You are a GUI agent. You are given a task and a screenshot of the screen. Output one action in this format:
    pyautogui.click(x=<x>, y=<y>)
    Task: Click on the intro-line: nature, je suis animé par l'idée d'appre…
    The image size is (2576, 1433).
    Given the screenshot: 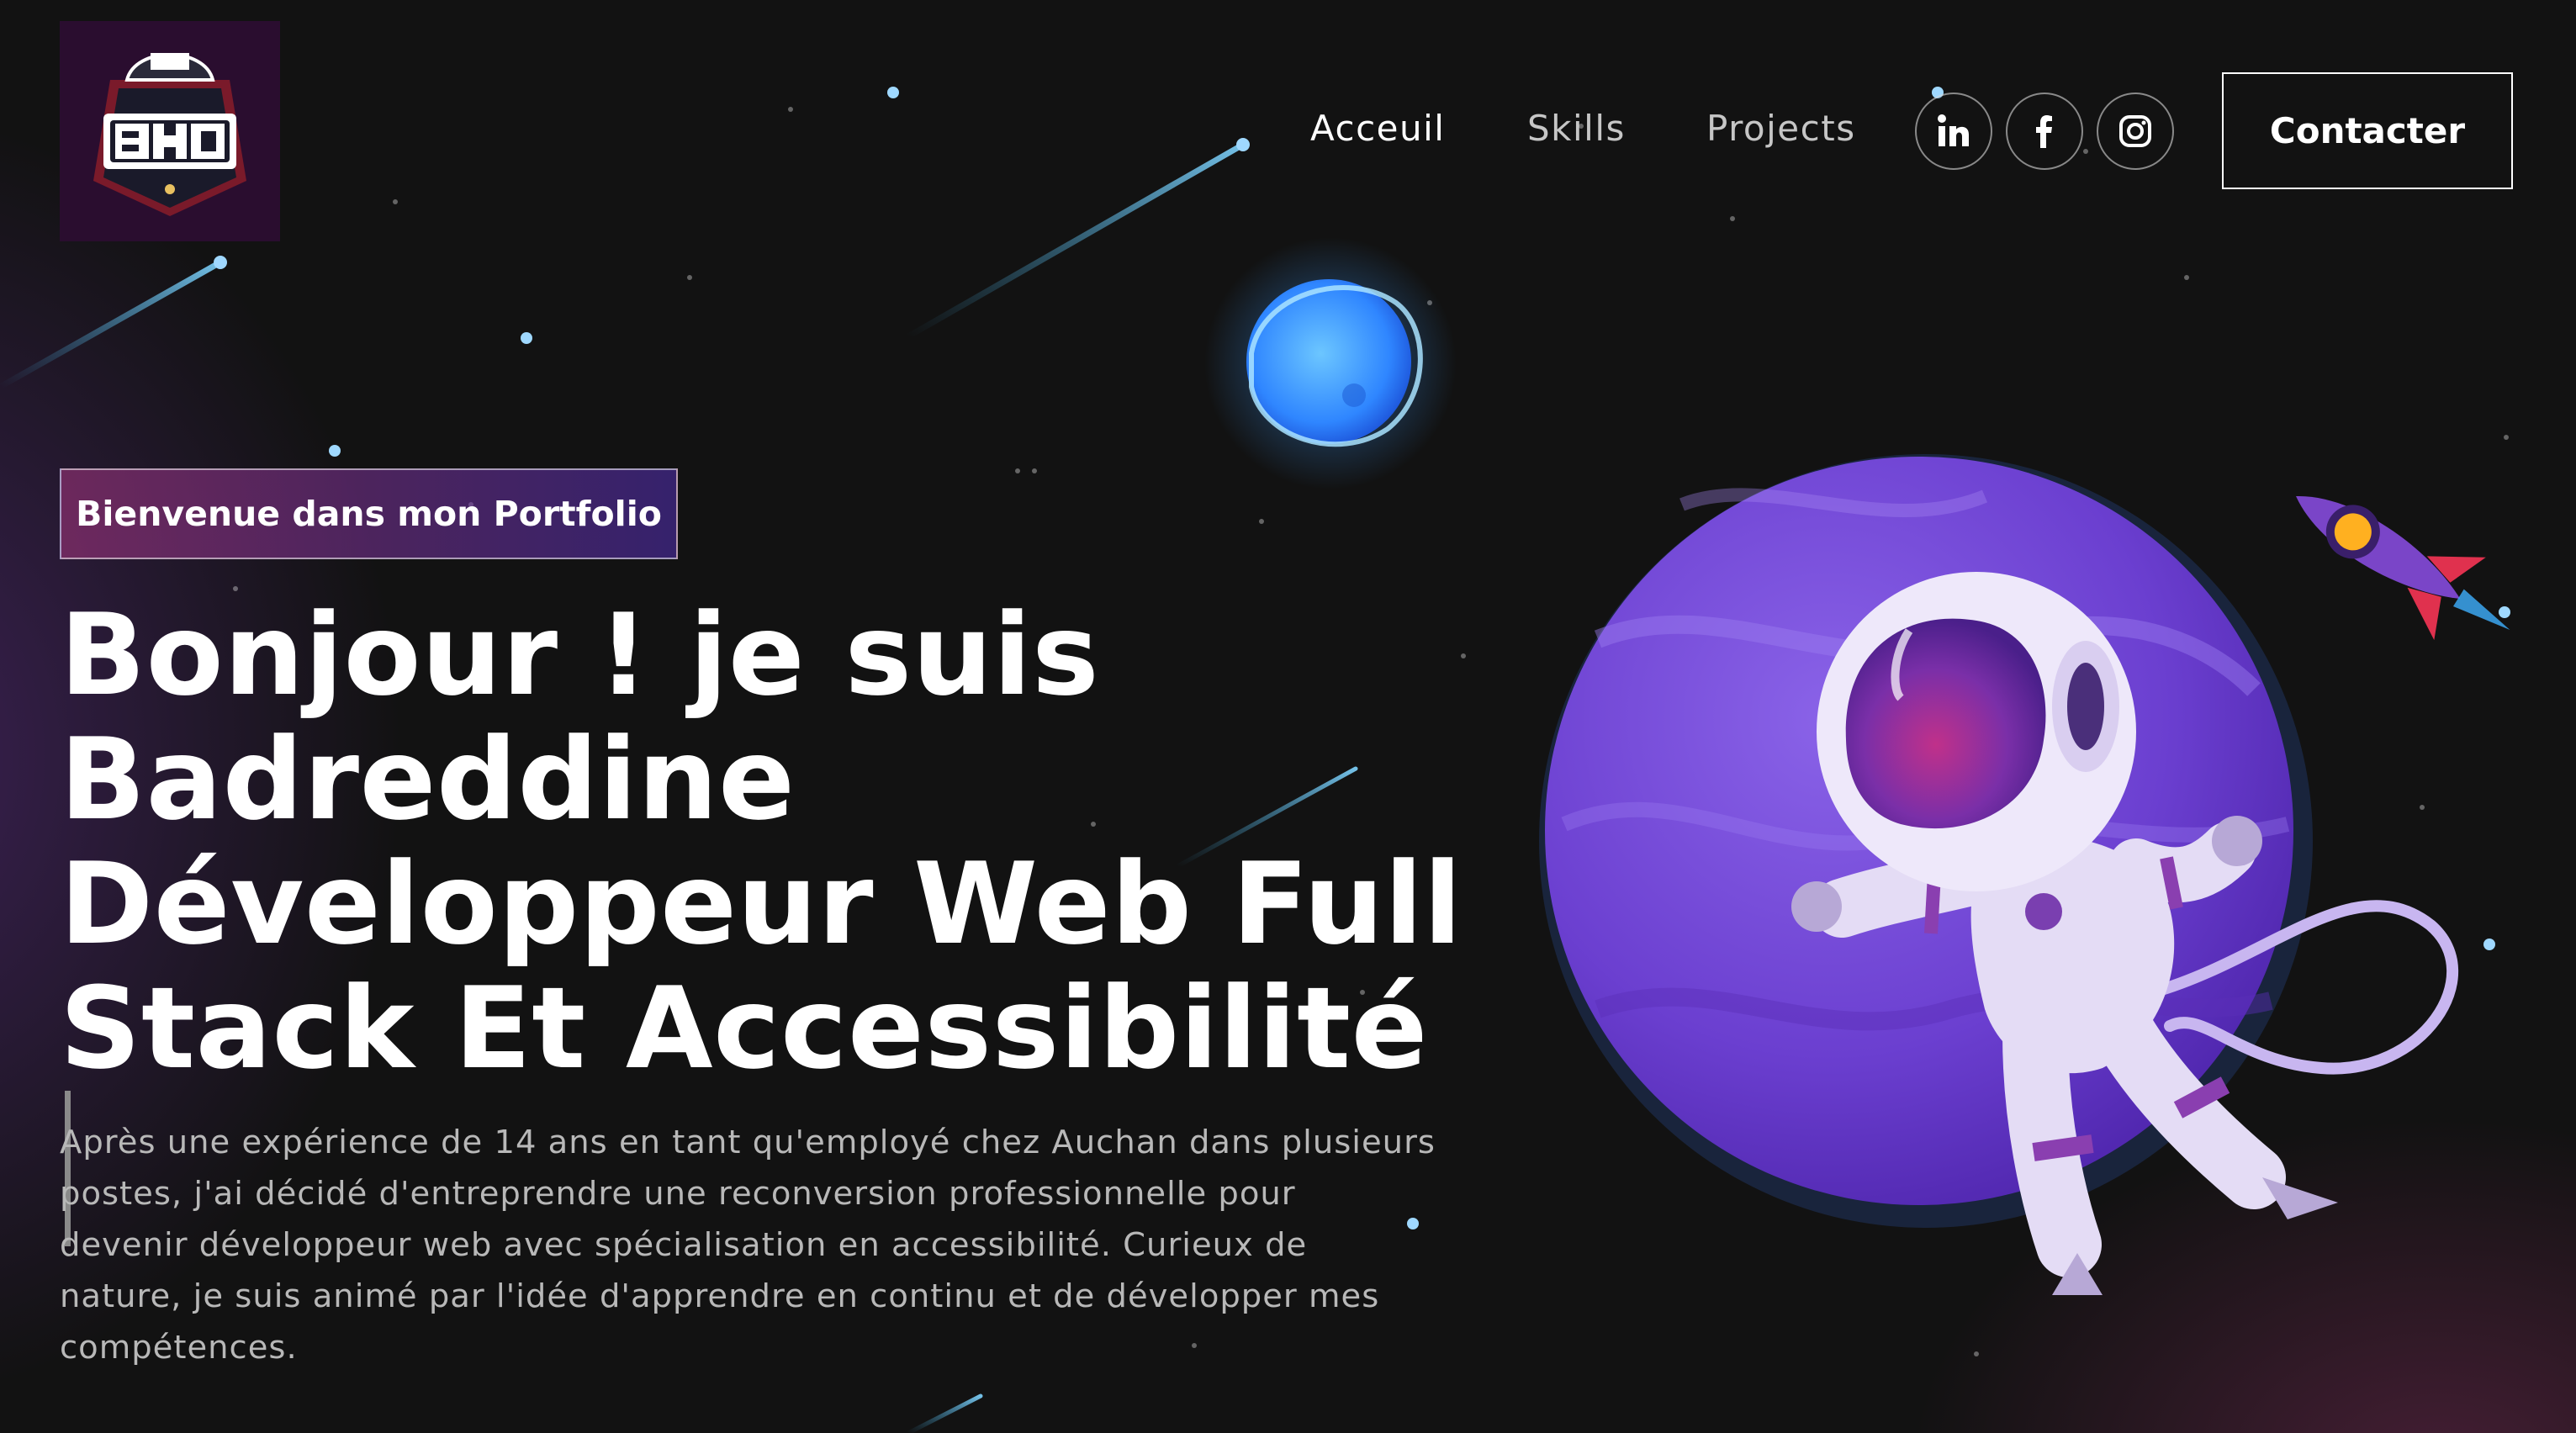 What is the action you would take?
    pyautogui.click(x=720, y=1296)
    